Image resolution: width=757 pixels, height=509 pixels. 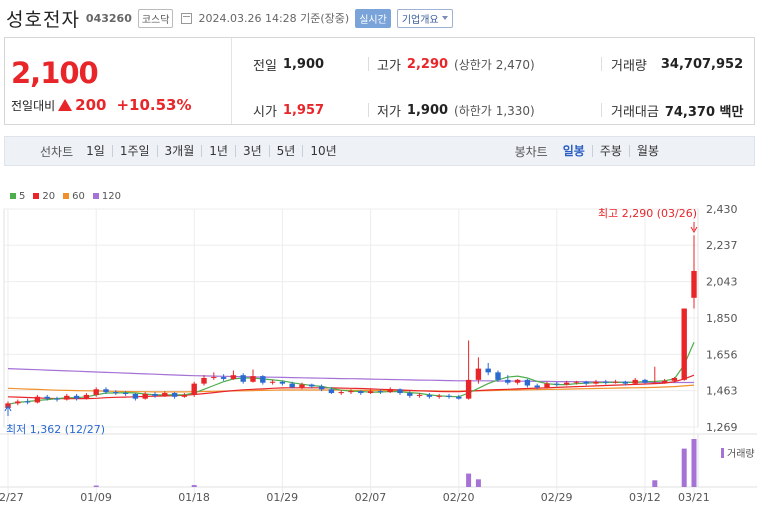 I want to click on amount-unit: 백만, so click(x=731, y=112).